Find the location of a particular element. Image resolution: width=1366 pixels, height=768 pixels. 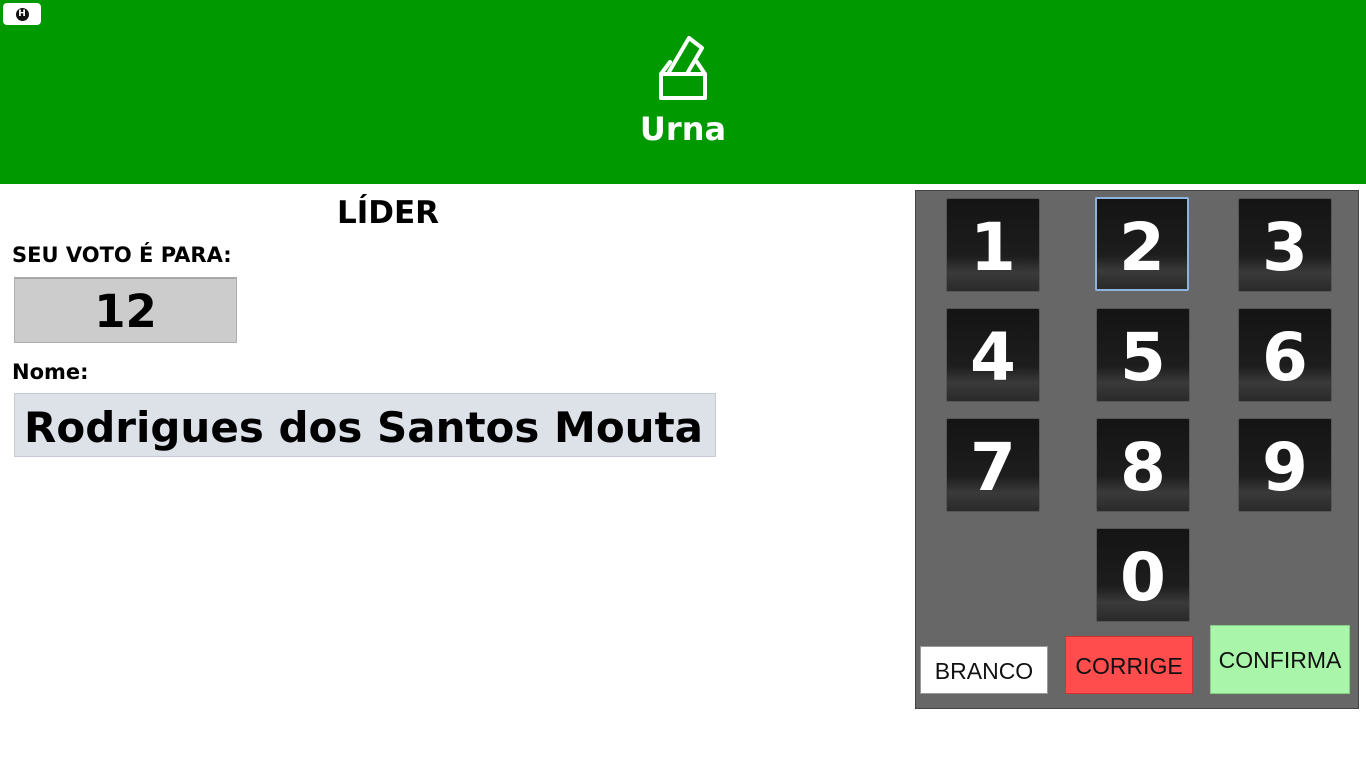

name-label: Nome: is located at coordinates (50, 372).